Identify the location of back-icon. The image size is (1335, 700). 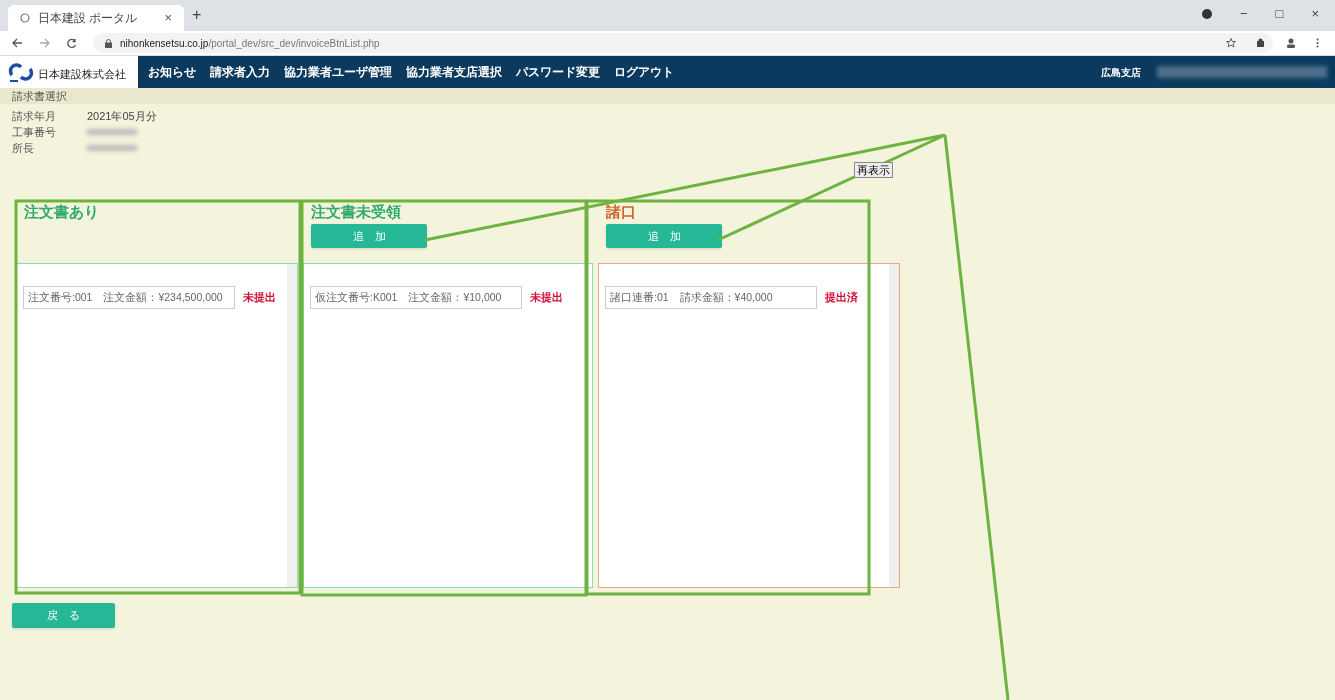
(17, 43).